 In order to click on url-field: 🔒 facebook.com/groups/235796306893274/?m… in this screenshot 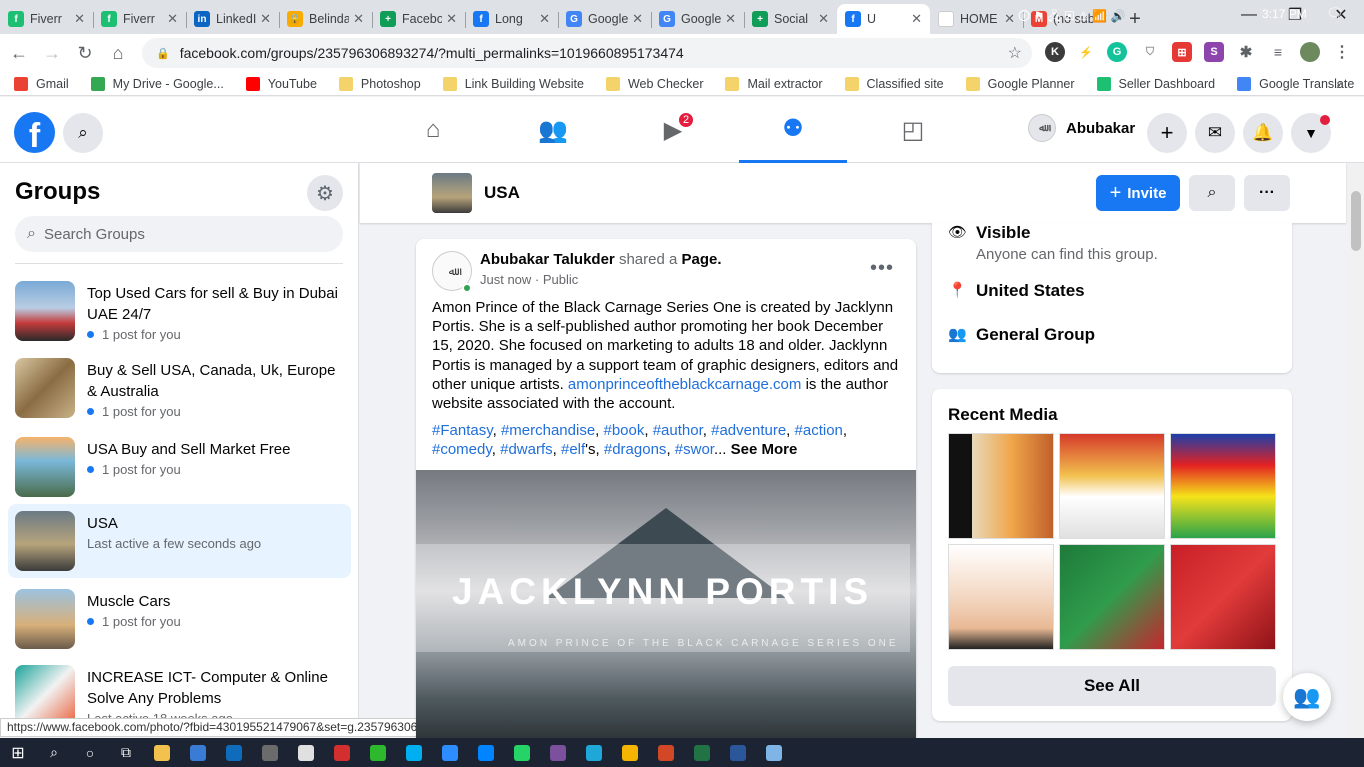, I will do `click(587, 53)`.